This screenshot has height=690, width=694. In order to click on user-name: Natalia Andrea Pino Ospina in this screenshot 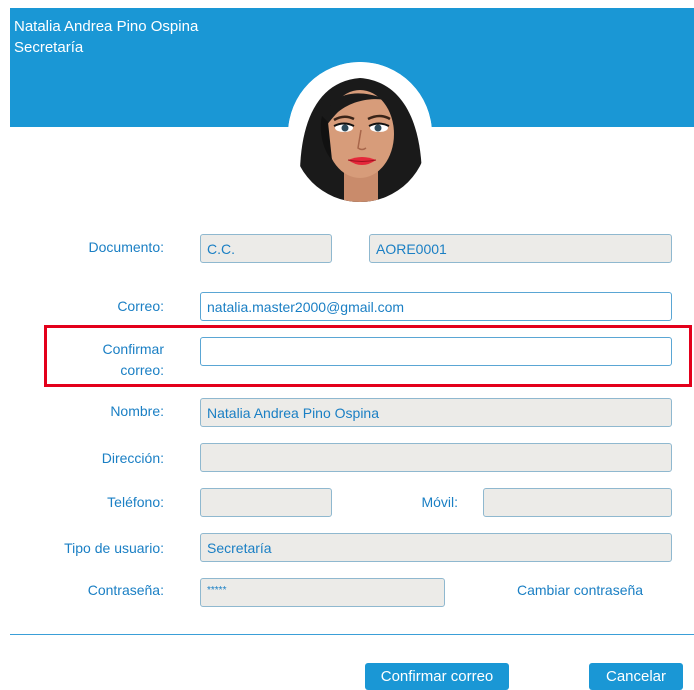, I will do `click(106, 26)`.